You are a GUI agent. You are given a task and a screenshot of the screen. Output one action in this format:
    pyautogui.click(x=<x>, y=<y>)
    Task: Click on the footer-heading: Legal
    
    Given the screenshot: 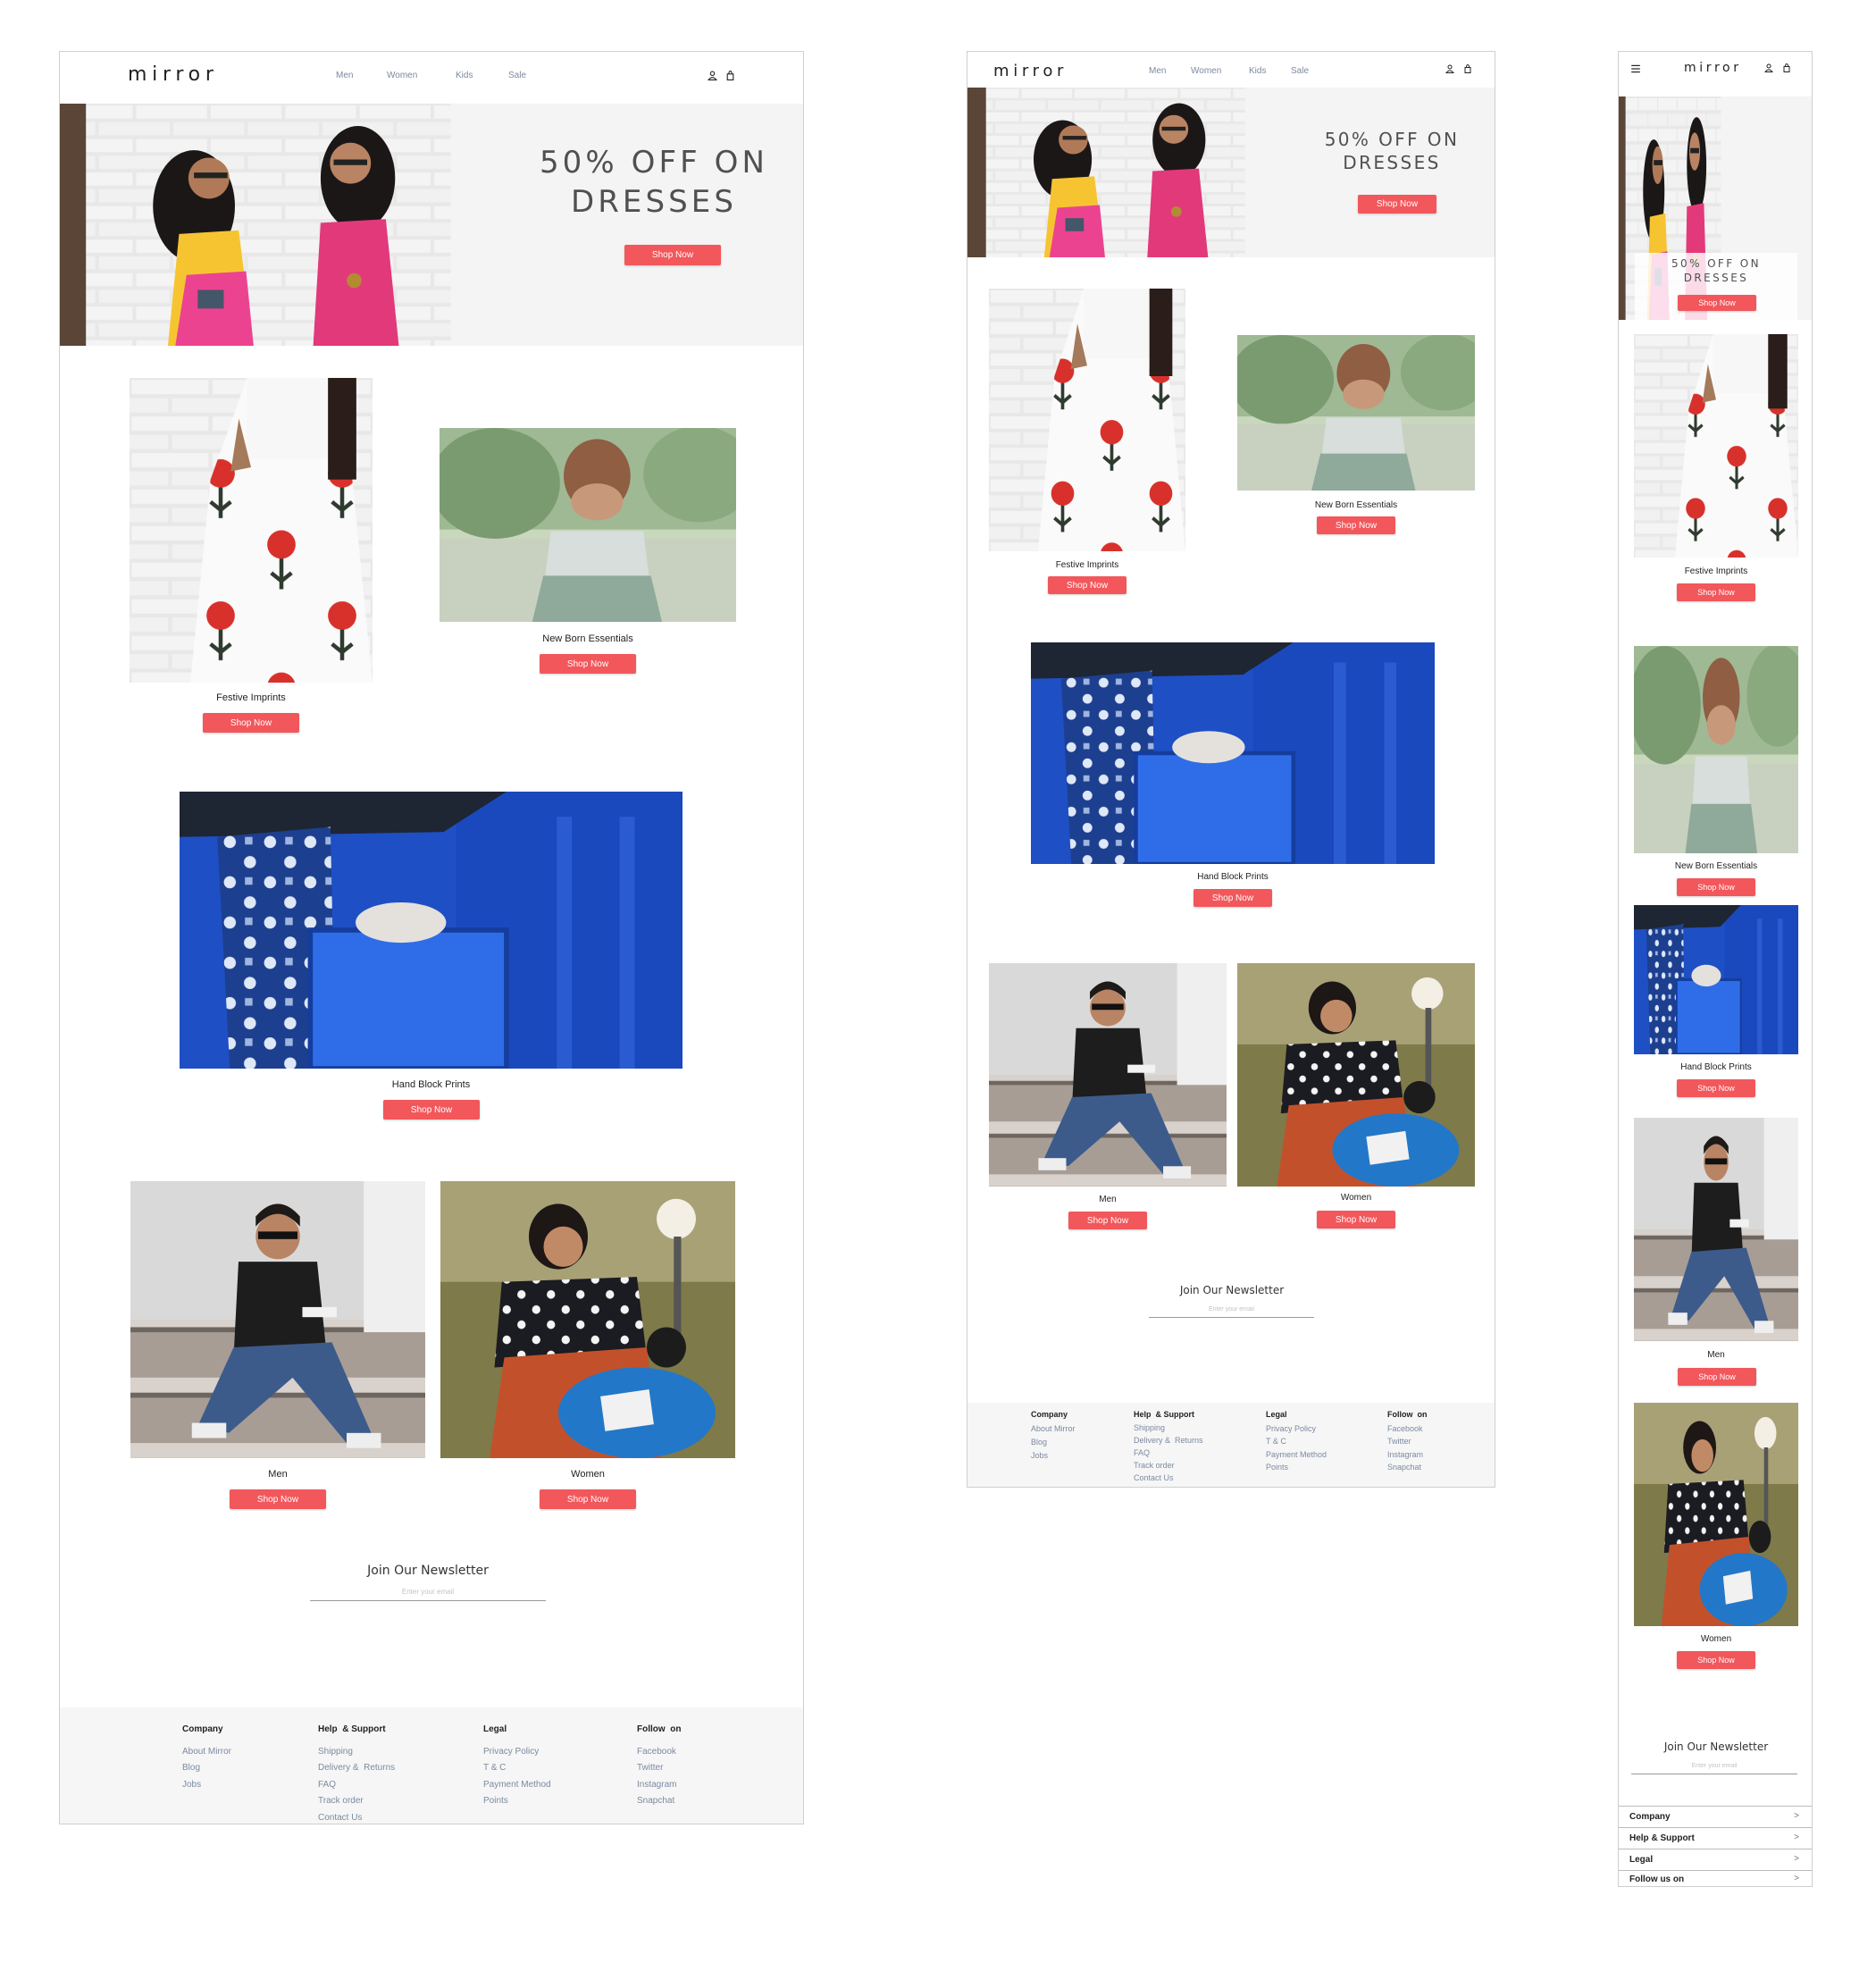 What is the action you would take?
    pyautogui.click(x=495, y=1729)
    